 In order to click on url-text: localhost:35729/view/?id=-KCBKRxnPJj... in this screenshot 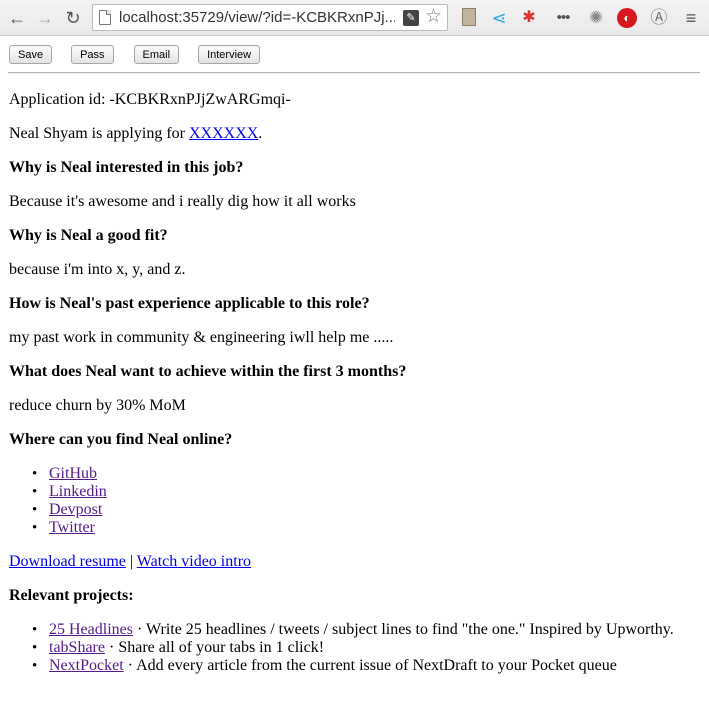, I will do `click(257, 17)`.